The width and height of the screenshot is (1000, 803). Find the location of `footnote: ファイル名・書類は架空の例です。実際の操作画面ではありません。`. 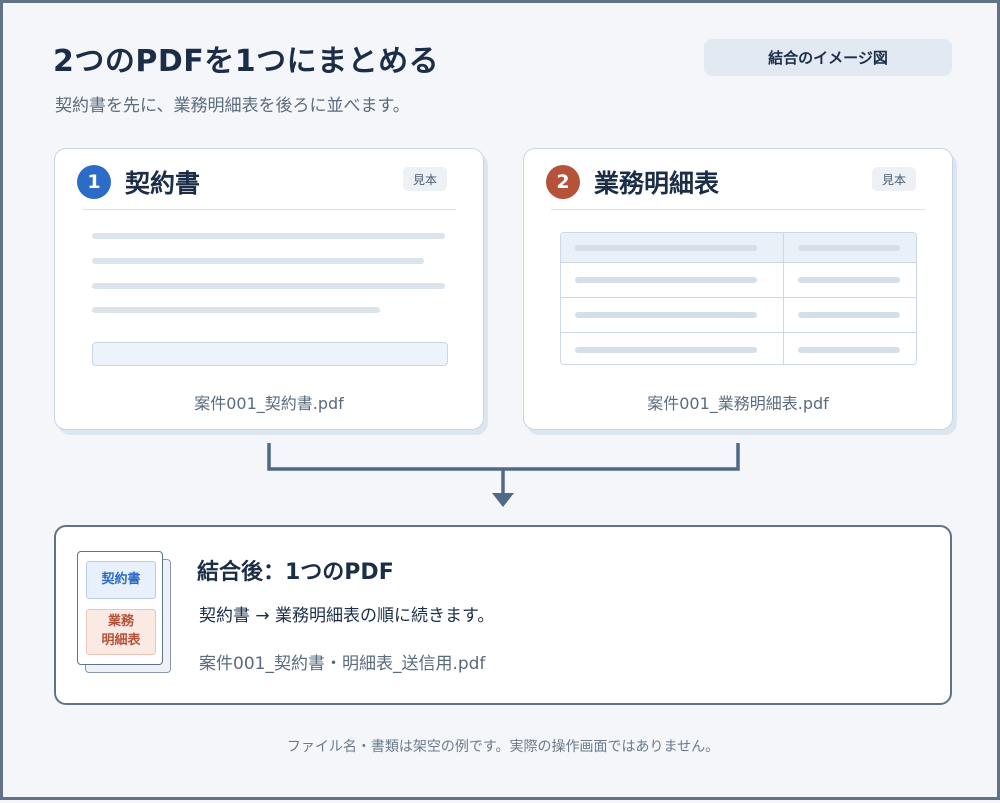

footnote: ファイル名・書類は架空の例です。実際の操作画面ではありません。 is located at coordinates (503, 747).